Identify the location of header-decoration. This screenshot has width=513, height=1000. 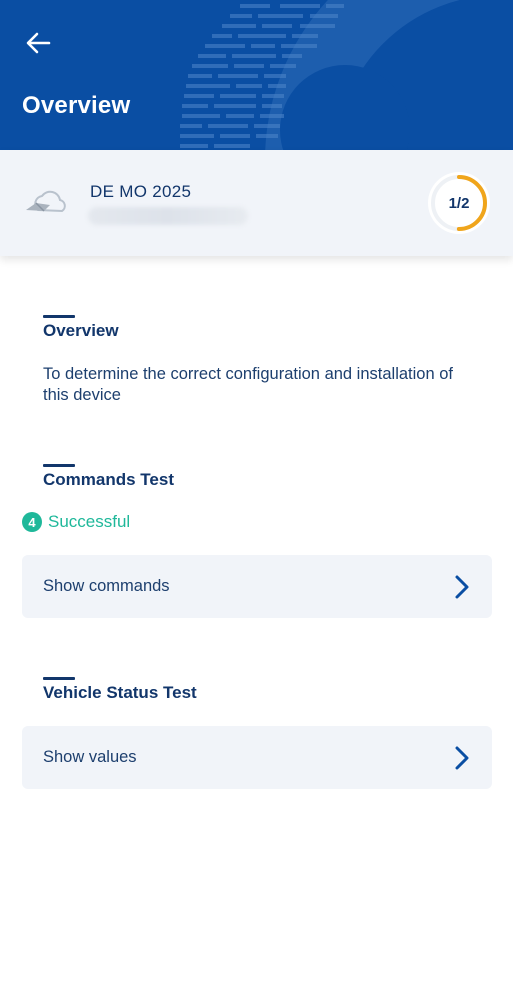
(320, 75).